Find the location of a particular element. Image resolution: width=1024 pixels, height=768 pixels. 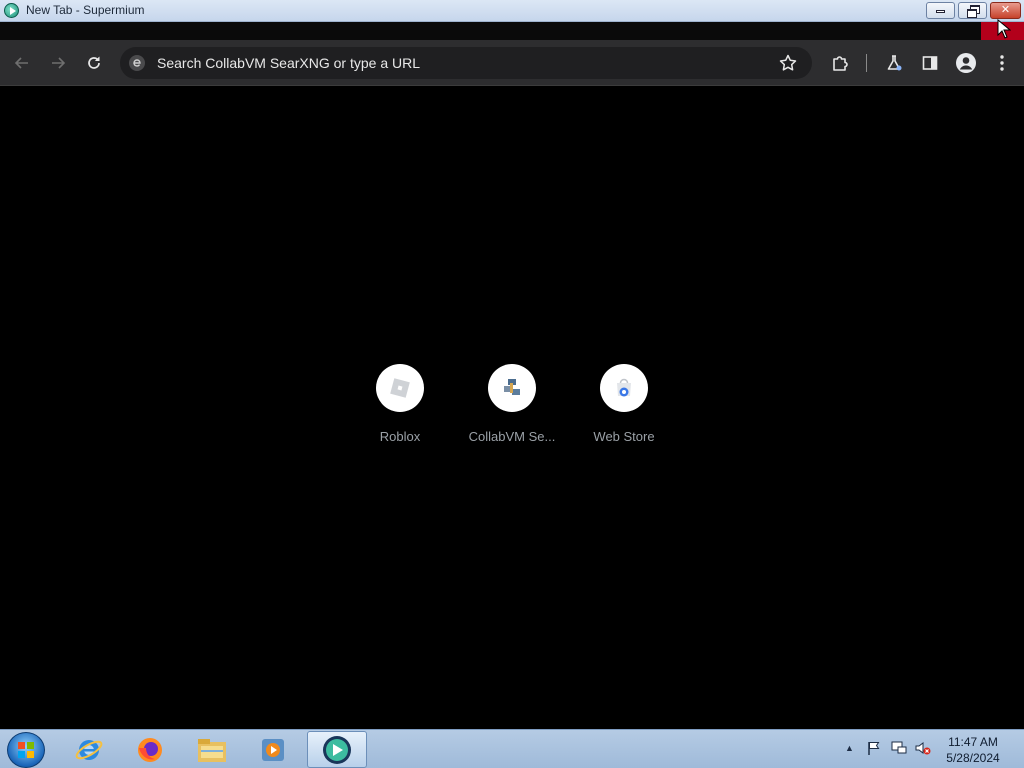

restore-button is located at coordinates (972, 10).